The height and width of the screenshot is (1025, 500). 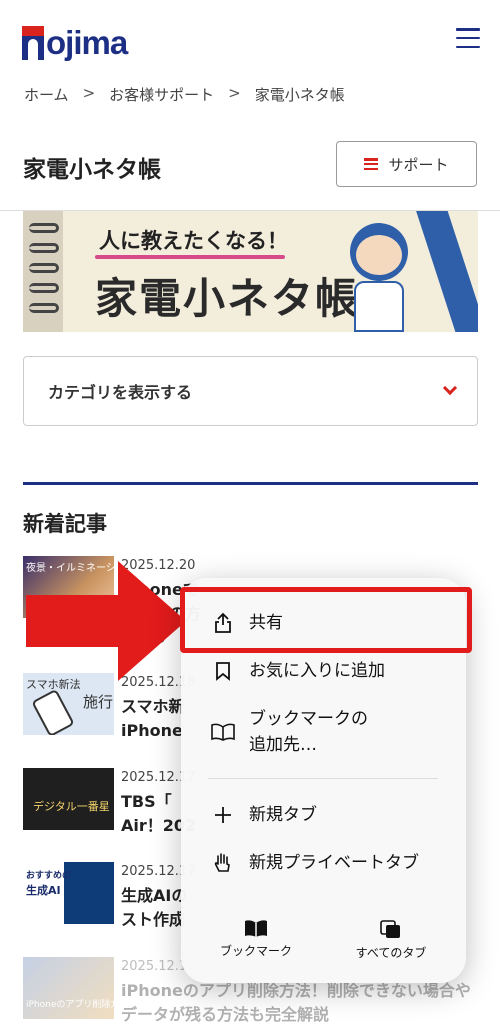 I want to click on article-thumbnail: おすすめの 生成AI, so click(x=68, y=893).